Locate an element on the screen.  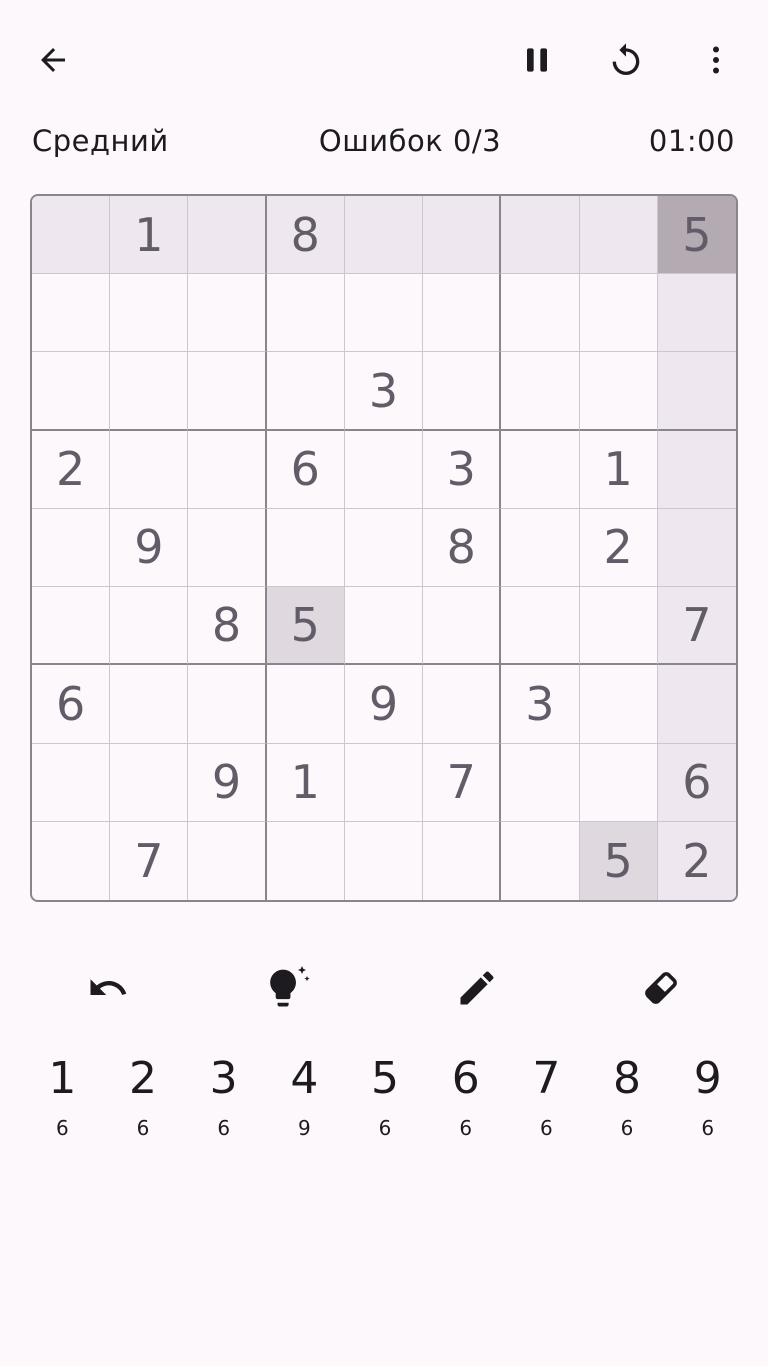
numpad-key: 86 is located at coordinates (627, 1100).